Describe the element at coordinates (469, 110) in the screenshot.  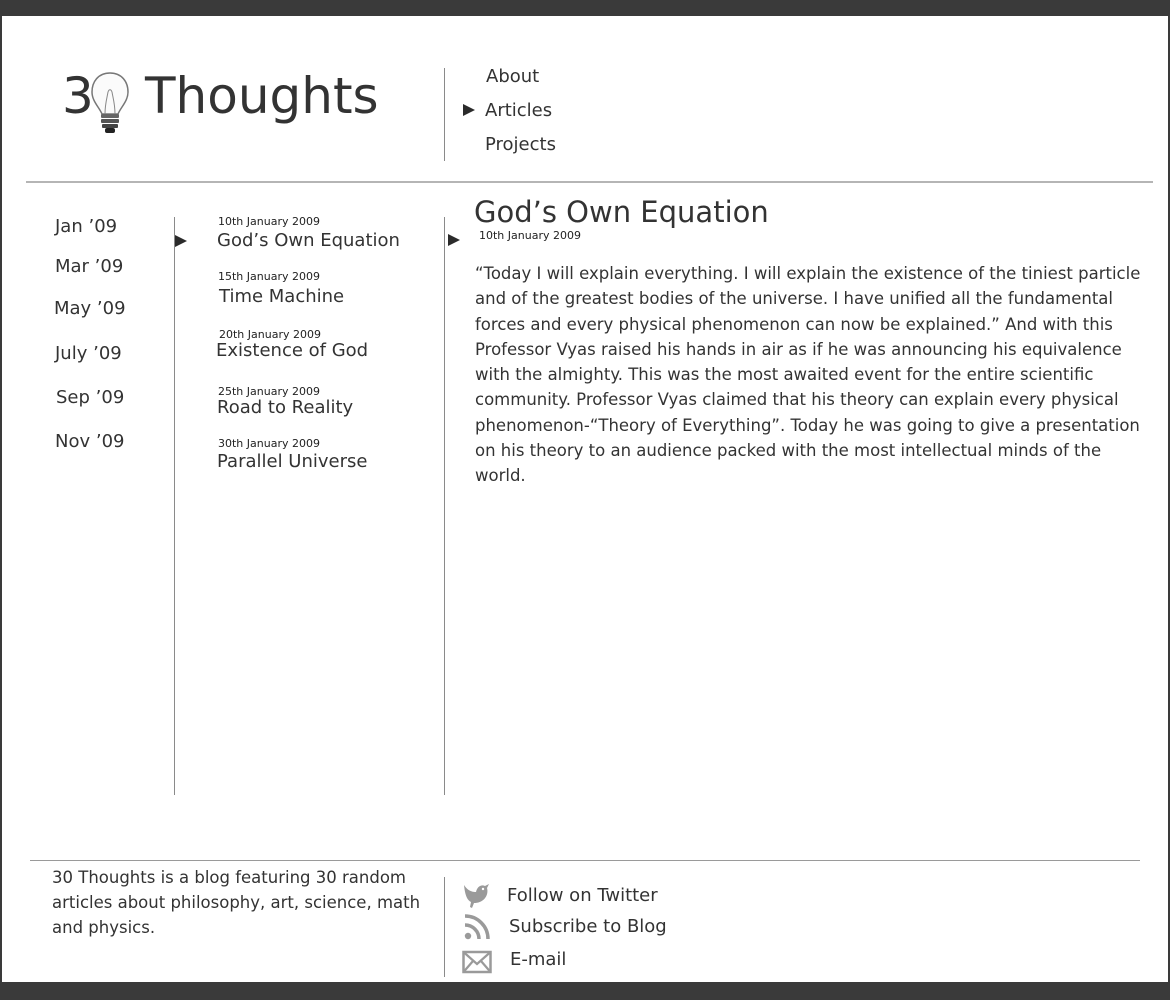
I see `nav-active-marker-icon` at that location.